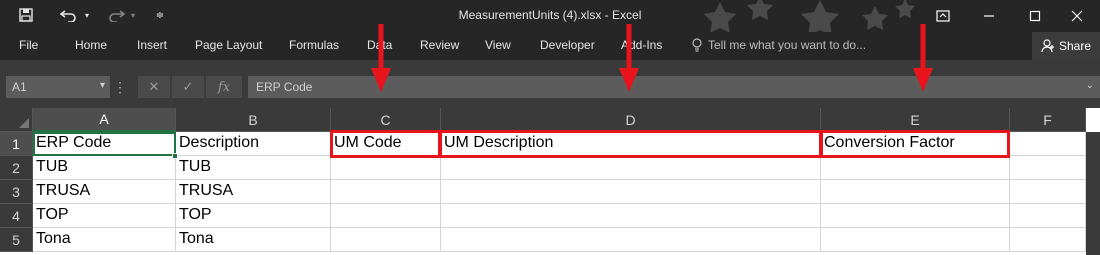 Image resolution: width=1100 pixels, height=255 pixels. What do you see at coordinates (915, 216) in the screenshot?
I see `cell-e4` at bounding box center [915, 216].